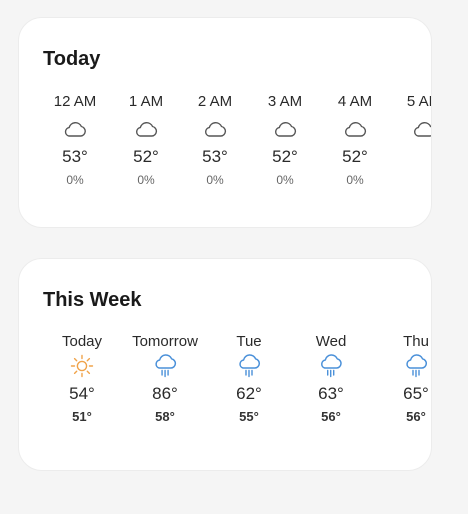 Image resolution: width=468 pixels, height=514 pixels. Describe the element at coordinates (165, 393) in the screenshot. I see `day-high-temp: 86°` at that location.